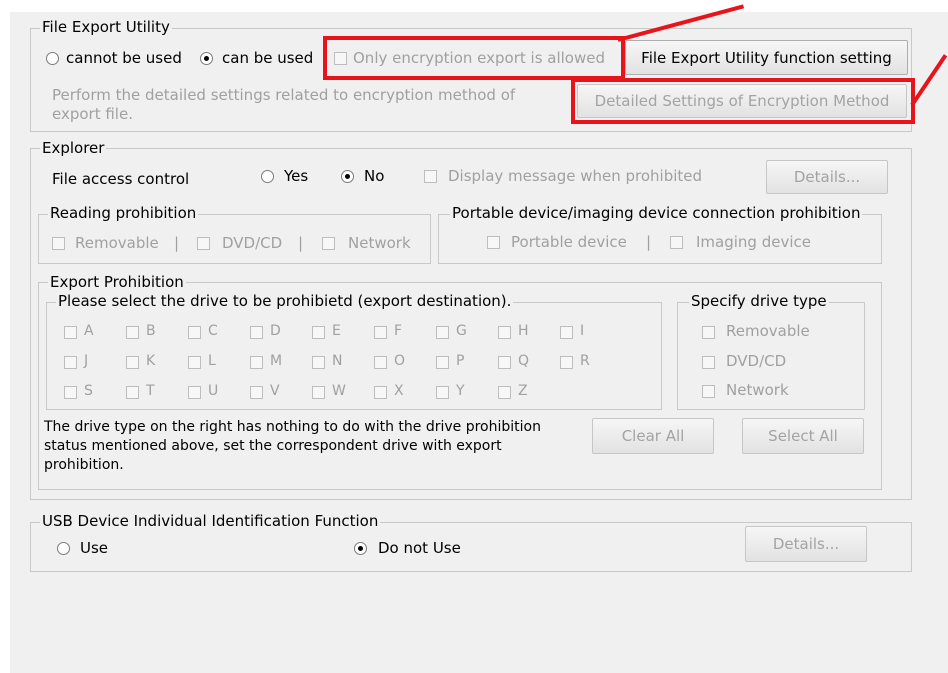 This screenshot has height=673, width=948. What do you see at coordinates (94, 548) in the screenshot?
I see `usb-use-label: Use` at bounding box center [94, 548].